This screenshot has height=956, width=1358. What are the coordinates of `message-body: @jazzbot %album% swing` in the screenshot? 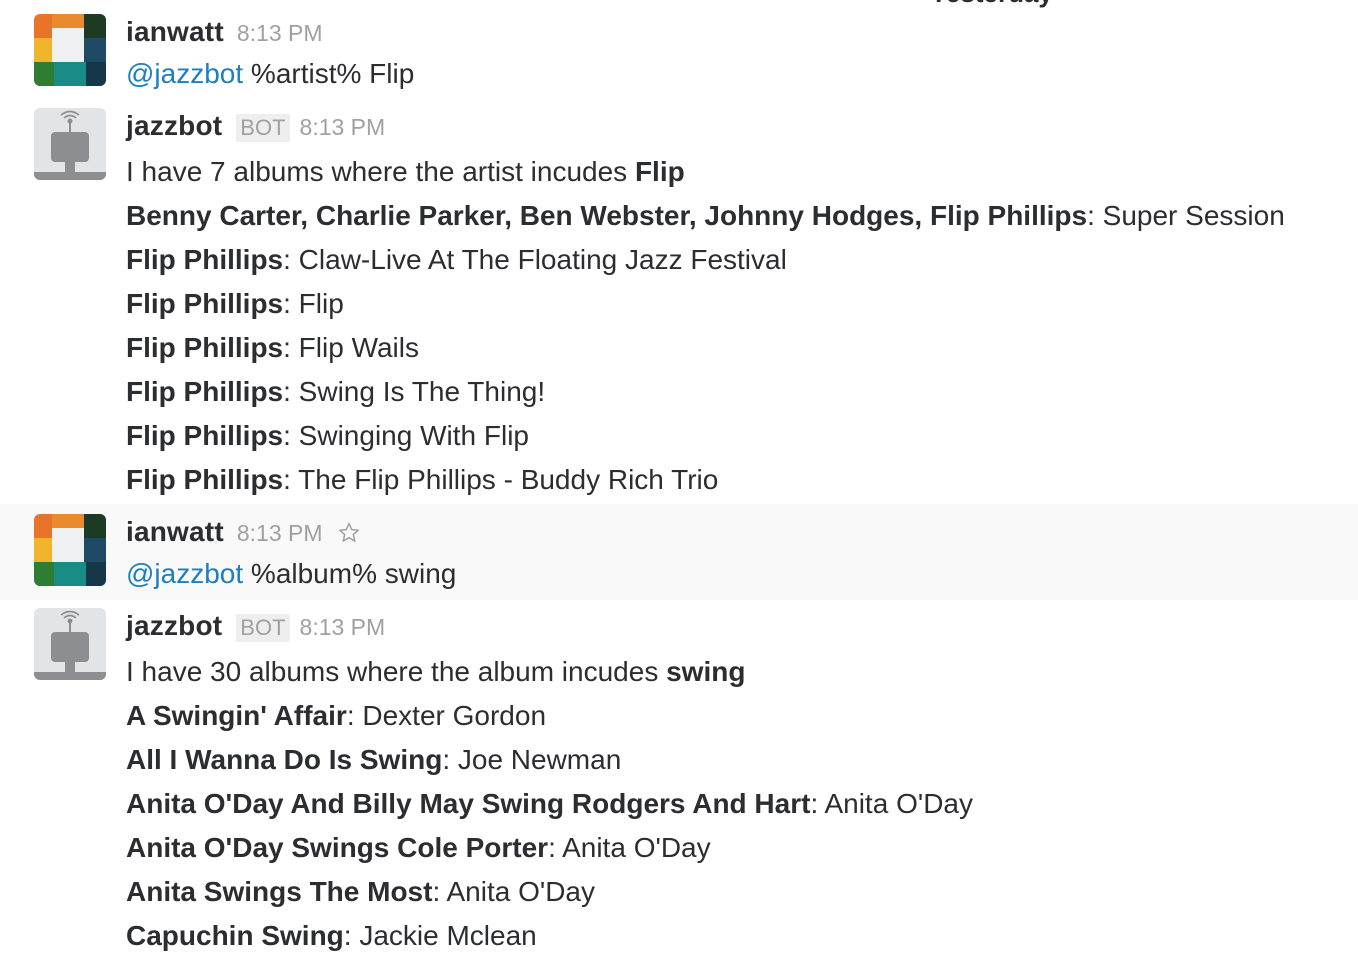 It's located at (291, 574).